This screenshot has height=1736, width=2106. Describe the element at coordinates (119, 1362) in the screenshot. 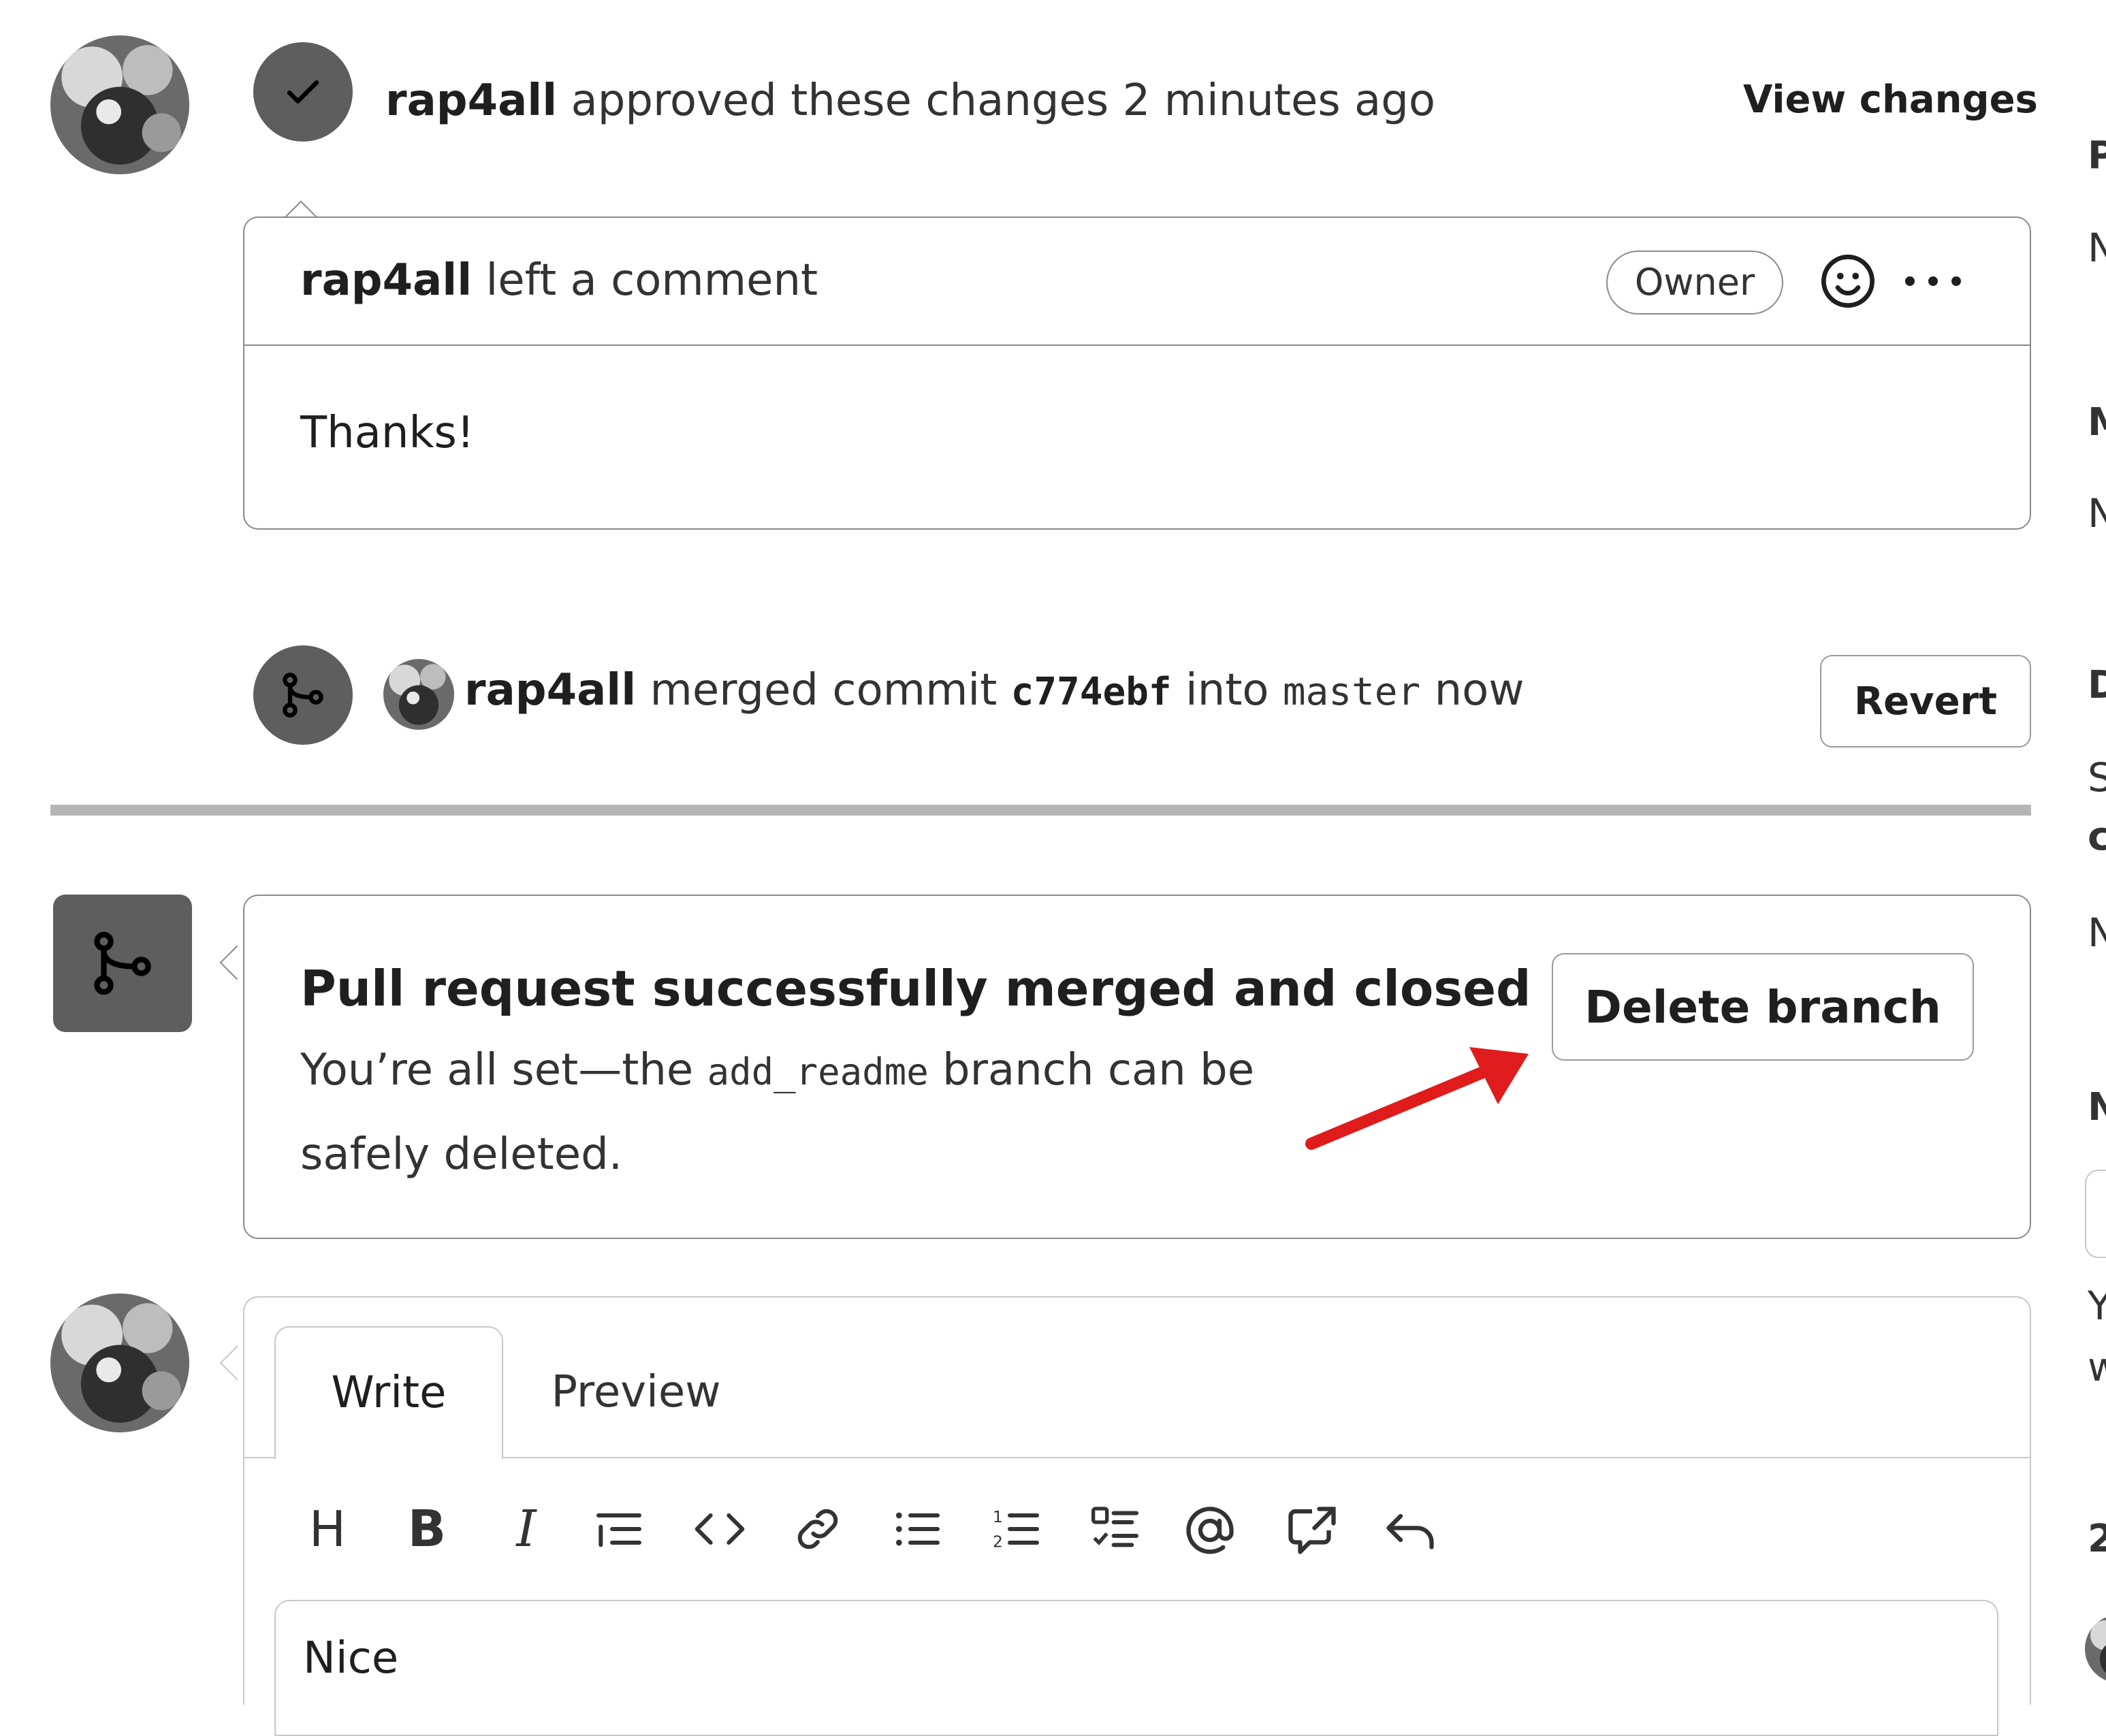

I see `current-user-avatar` at that location.